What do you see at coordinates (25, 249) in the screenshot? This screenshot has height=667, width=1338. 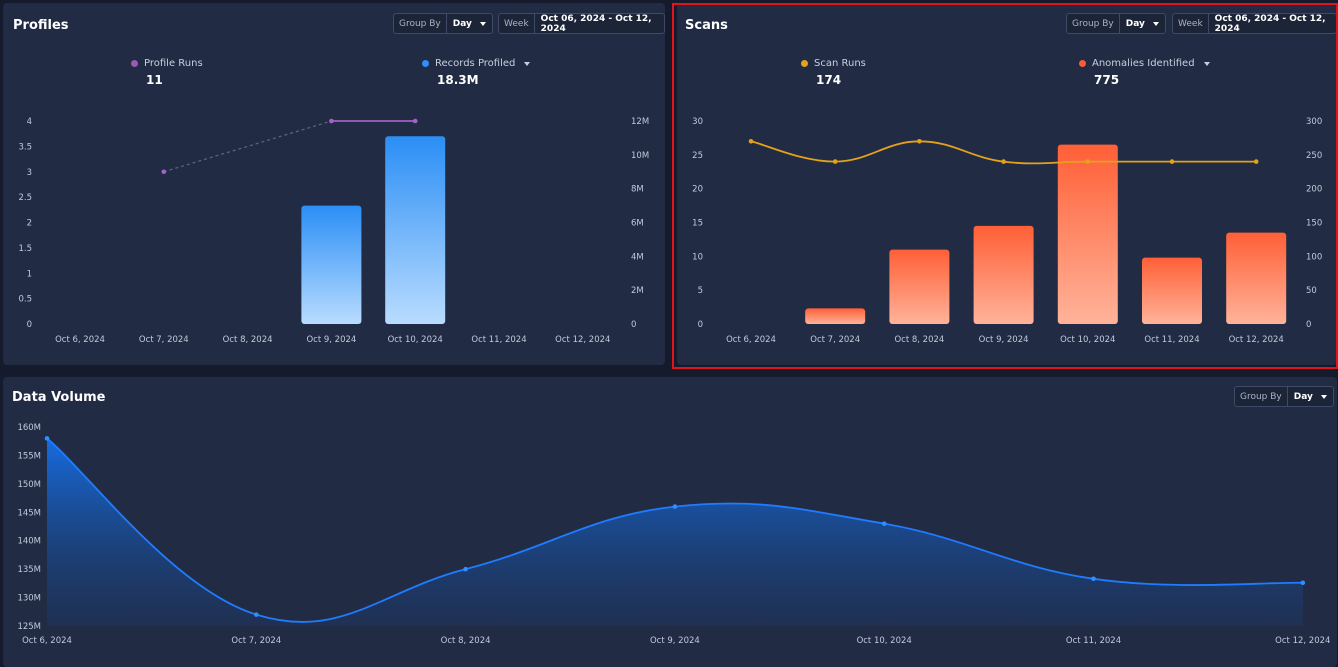 I see `y-axis-left-tick: 1.5` at bounding box center [25, 249].